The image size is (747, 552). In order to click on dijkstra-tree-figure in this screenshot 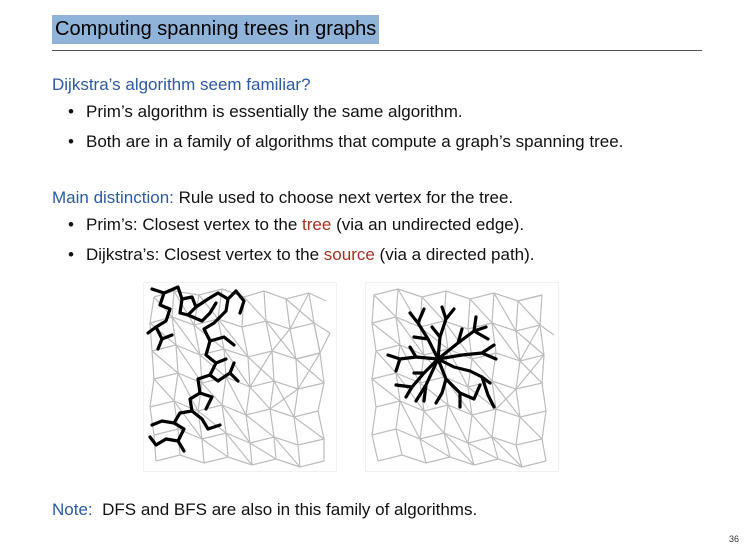, I will do `click(462, 377)`.